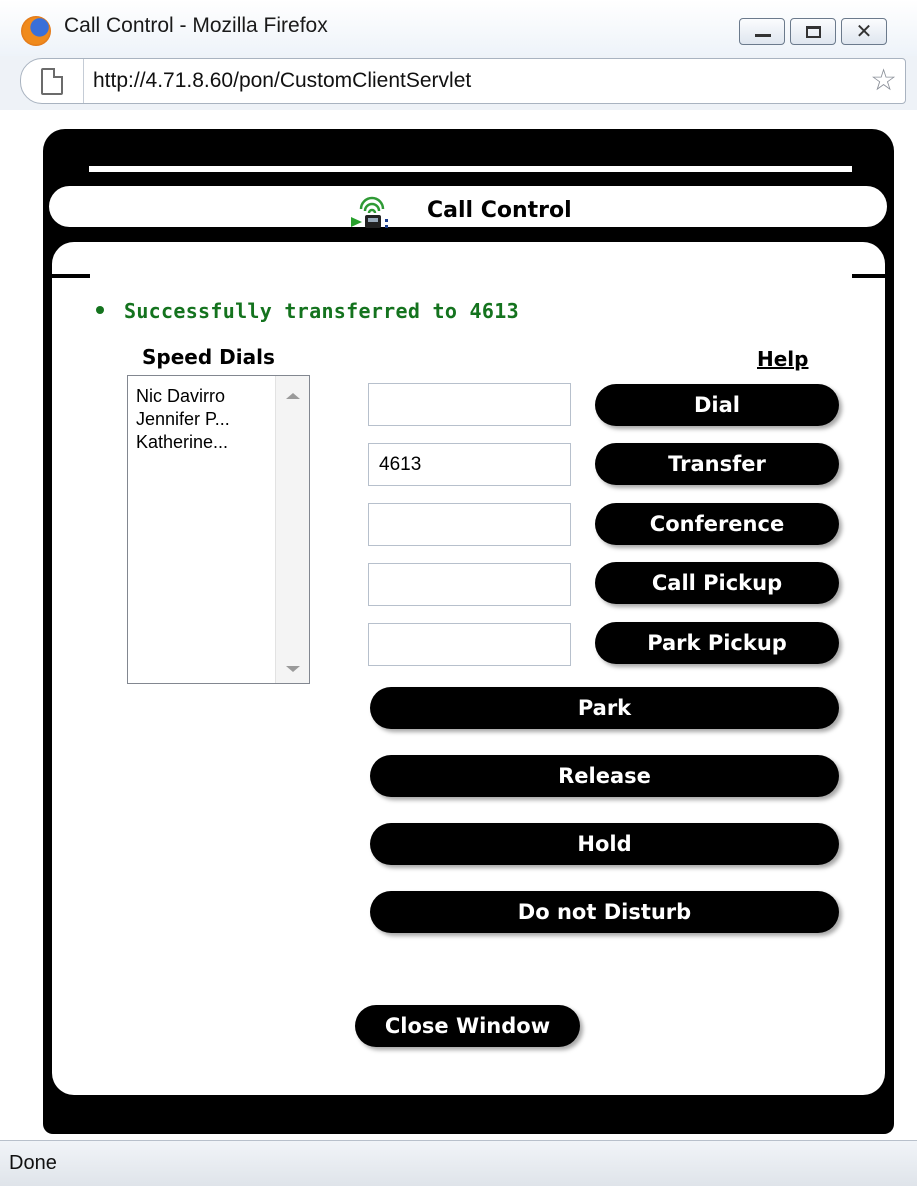  Describe the element at coordinates (469, 644) in the screenshot. I see `park-pickup-input` at that location.